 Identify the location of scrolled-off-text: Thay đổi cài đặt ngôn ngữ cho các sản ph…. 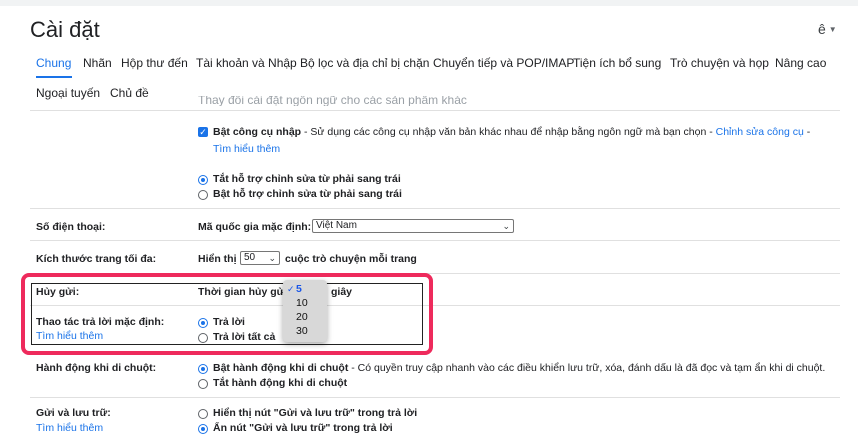
(333, 101).